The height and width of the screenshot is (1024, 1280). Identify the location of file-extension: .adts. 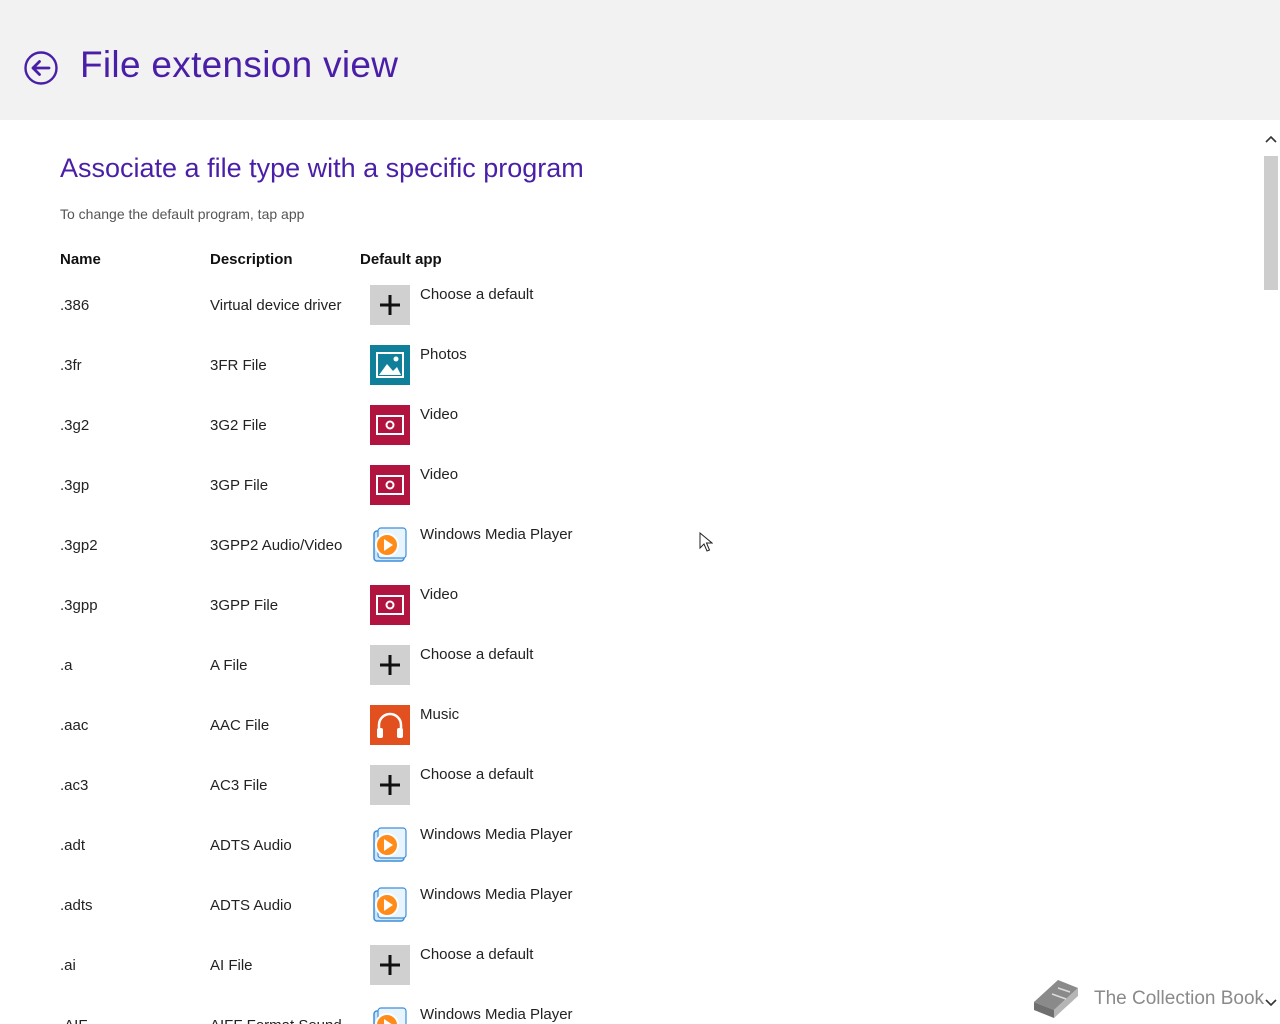
(76, 905).